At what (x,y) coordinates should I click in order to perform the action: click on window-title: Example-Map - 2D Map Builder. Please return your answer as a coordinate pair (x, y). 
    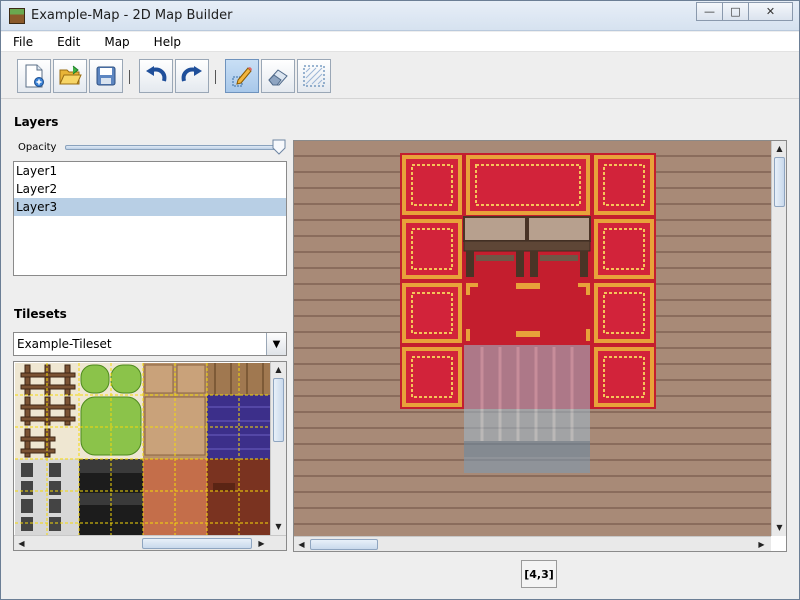
    Looking at the image, I should click on (132, 15).